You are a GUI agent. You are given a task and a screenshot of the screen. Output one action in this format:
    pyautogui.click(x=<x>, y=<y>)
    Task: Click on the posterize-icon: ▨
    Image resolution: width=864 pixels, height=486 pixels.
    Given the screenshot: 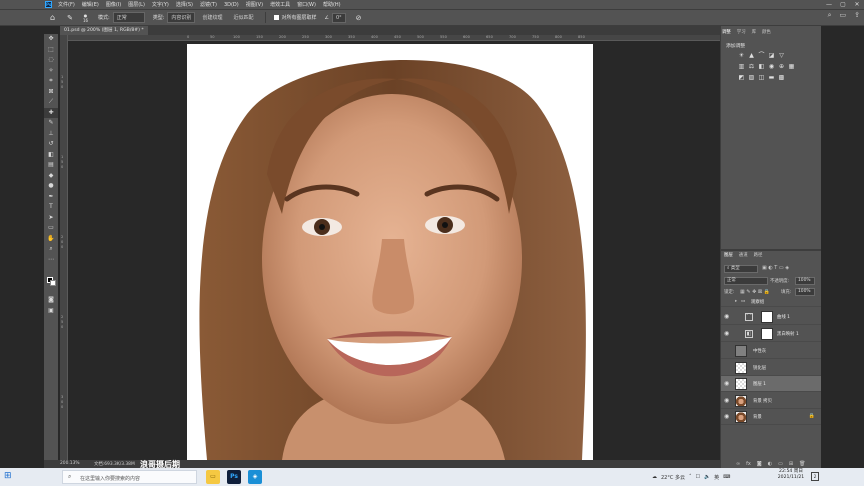 What is the action you would take?
    pyautogui.click(x=751, y=77)
    